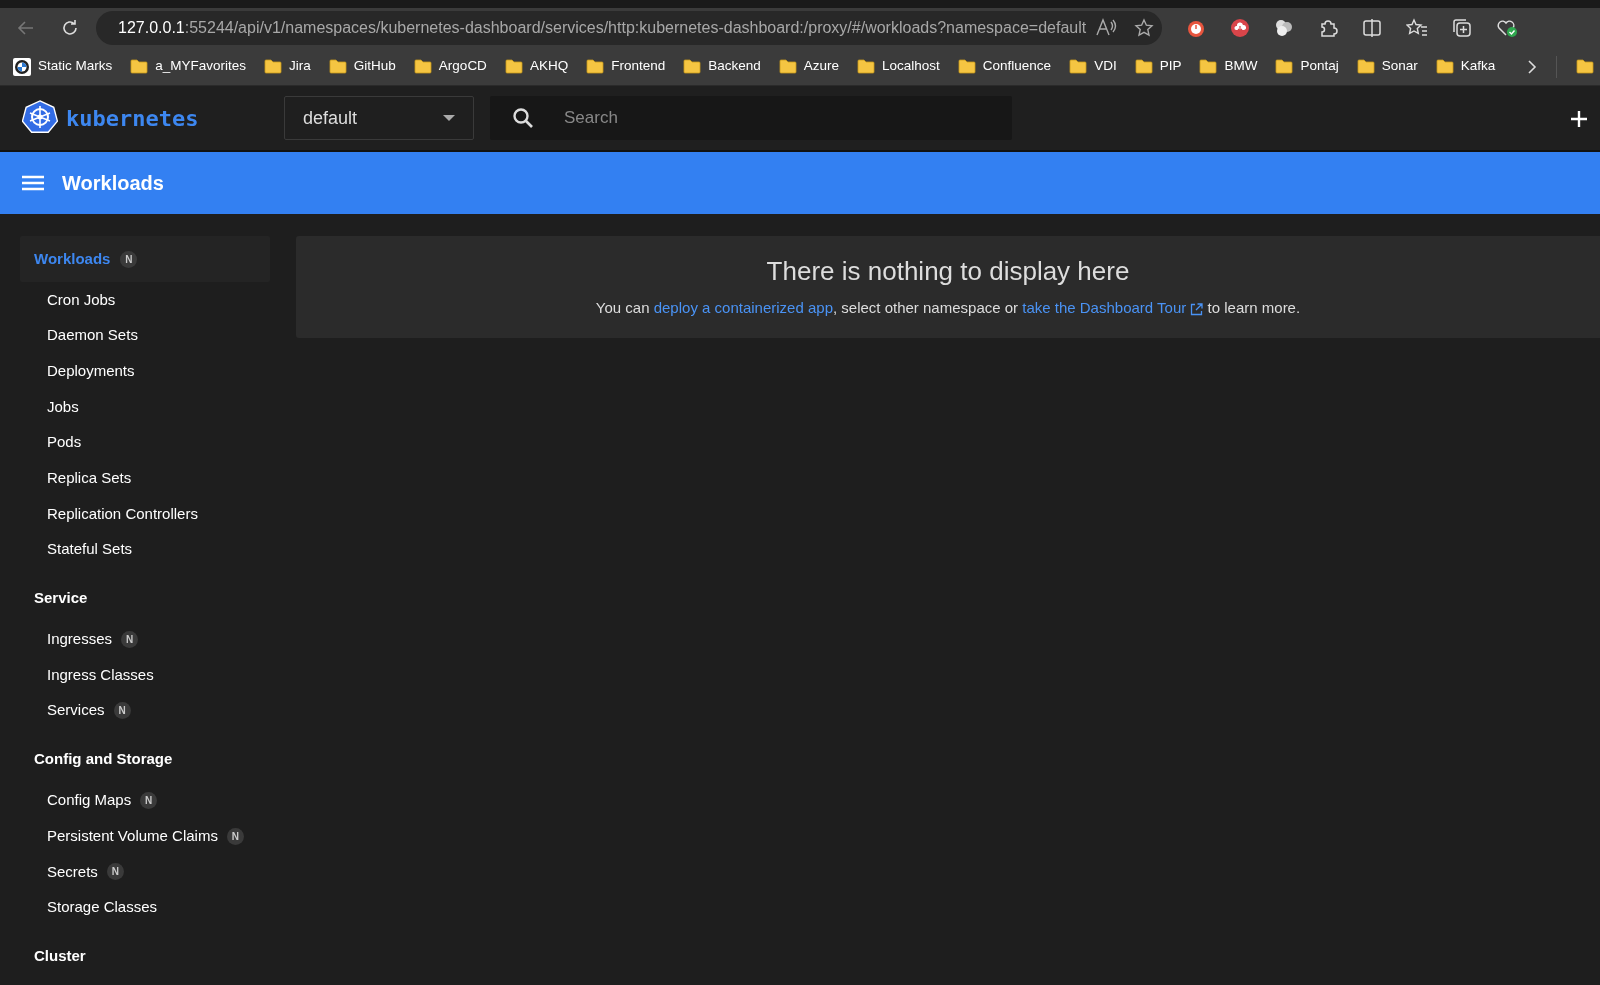  I want to click on sidebar-item: Replication Controllers, so click(155, 514).